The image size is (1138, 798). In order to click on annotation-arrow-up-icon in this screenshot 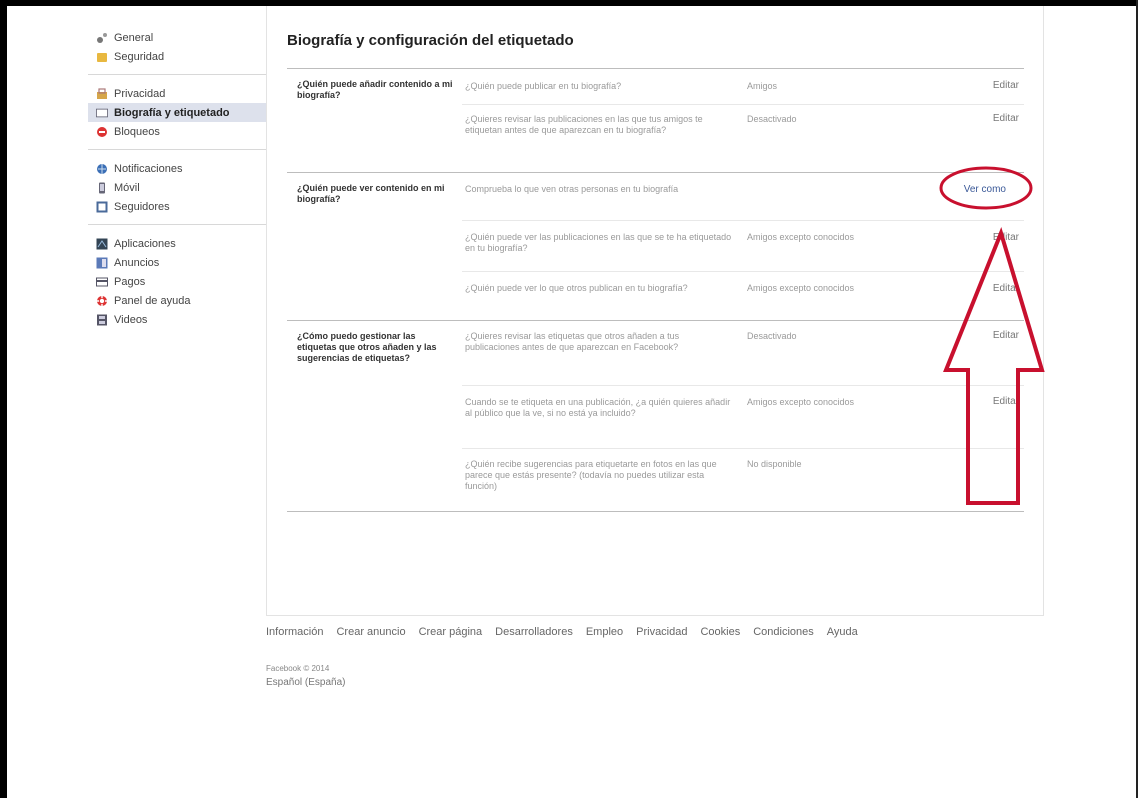, I will do `click(994, 365)`.